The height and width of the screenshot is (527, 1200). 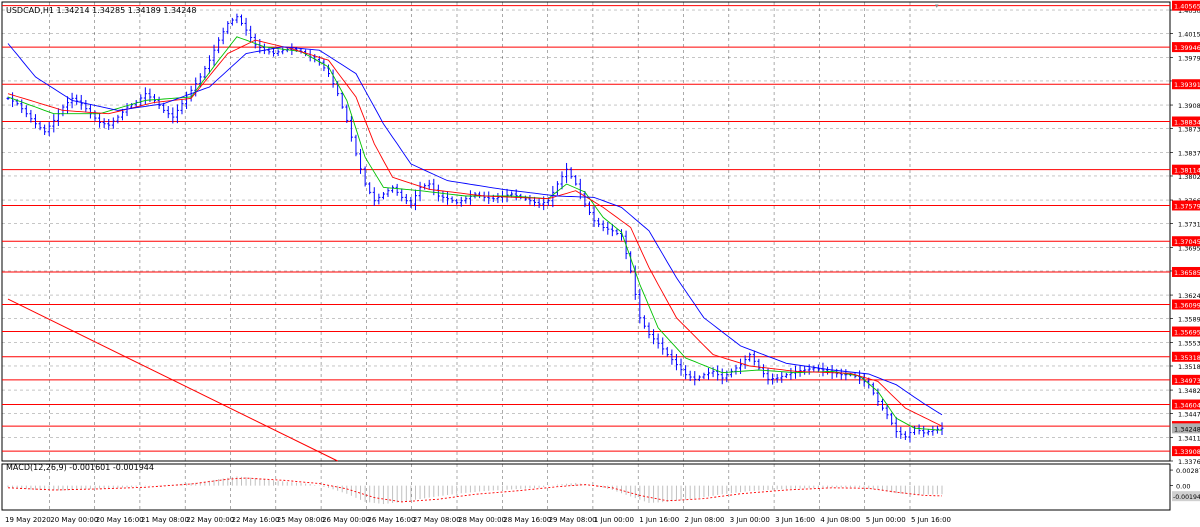 I want to click on level-price-label: 1.34973, so click(x=1187, y=381).